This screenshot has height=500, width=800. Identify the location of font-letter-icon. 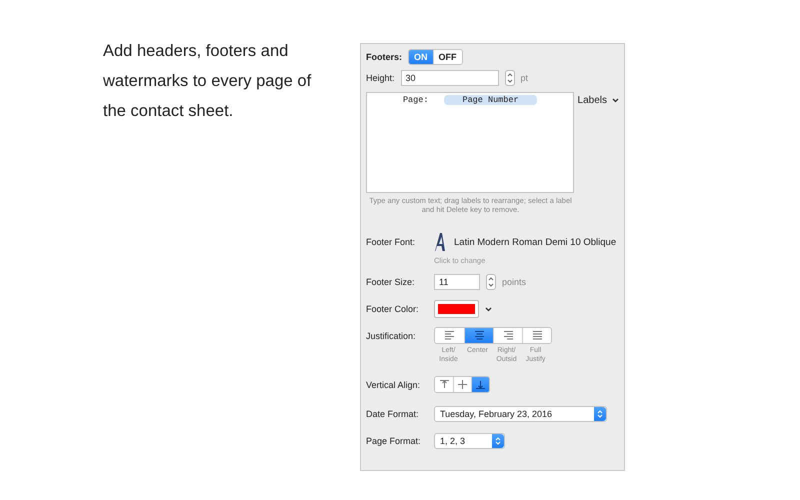
(441, 242).